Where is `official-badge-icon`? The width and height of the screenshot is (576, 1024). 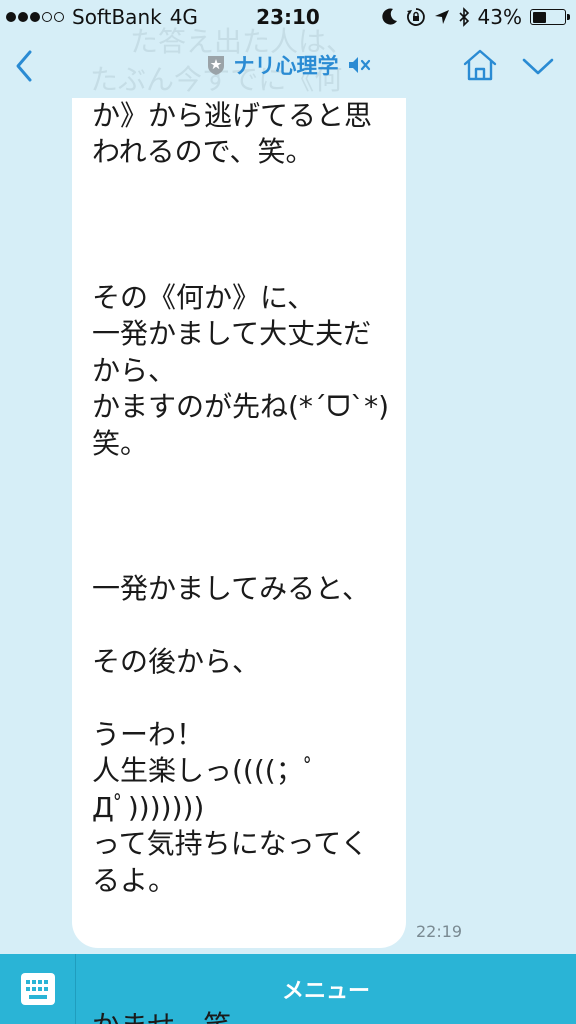 official-badge-icon is located at coordinates (215, 65).